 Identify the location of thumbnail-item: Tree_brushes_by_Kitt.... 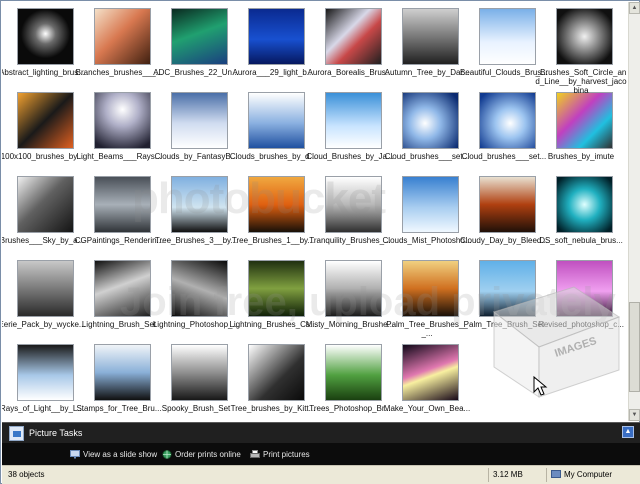
(273, 379).